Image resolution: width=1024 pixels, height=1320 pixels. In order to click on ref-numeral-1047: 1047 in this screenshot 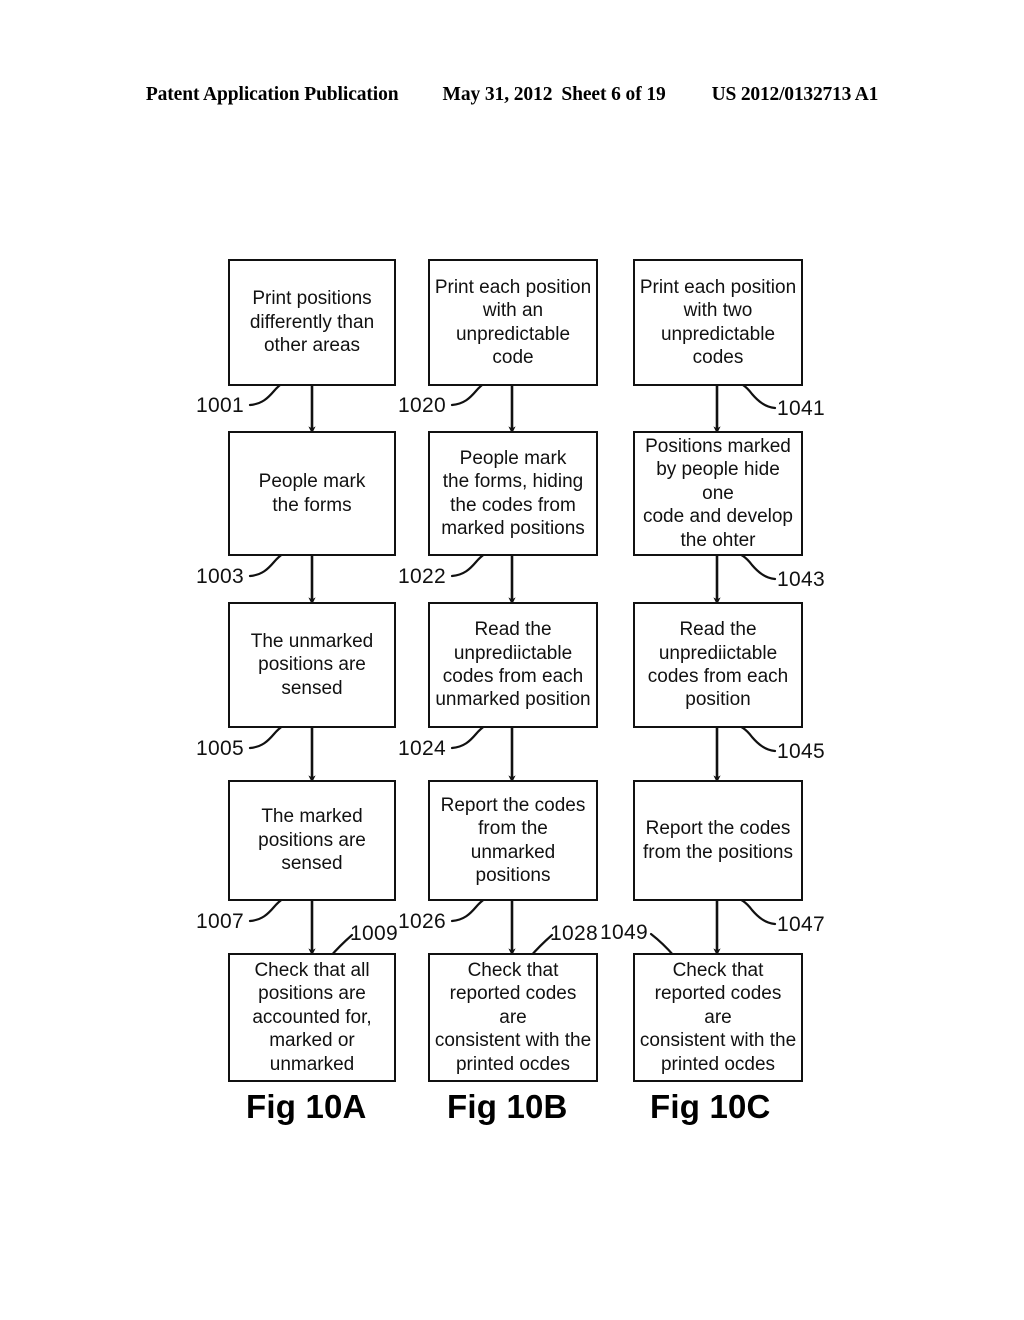, I will do `click(801, 924)`.